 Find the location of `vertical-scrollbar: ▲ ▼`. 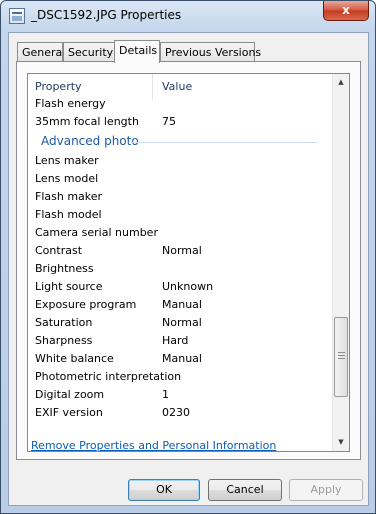

vertical-scrollbar: ▲ ▼ is located at coordinates (340, 262).